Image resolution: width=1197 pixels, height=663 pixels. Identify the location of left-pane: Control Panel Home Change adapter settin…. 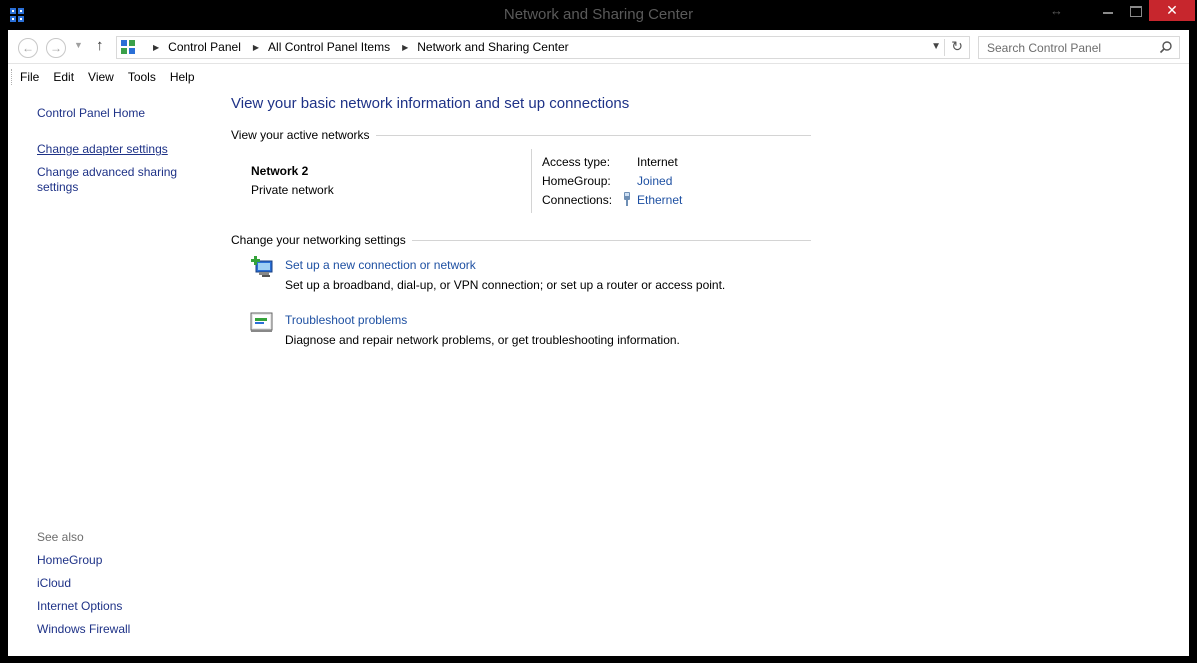
(113, 373).